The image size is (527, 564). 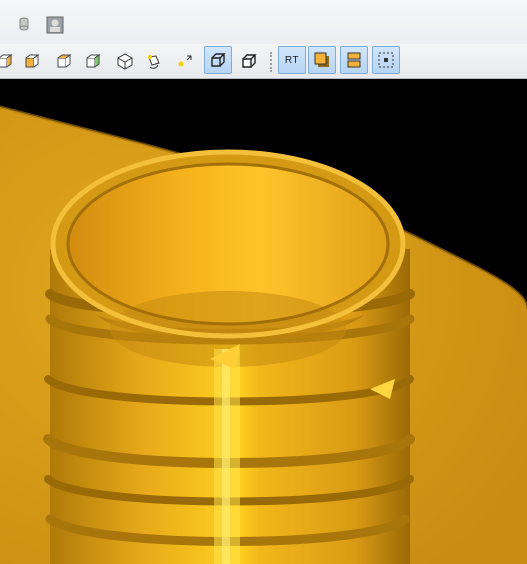 What do you see at coordinates (322, 60) in the screenshot?
I see `shaded-mode-icon` at bounding box center [322, 60].